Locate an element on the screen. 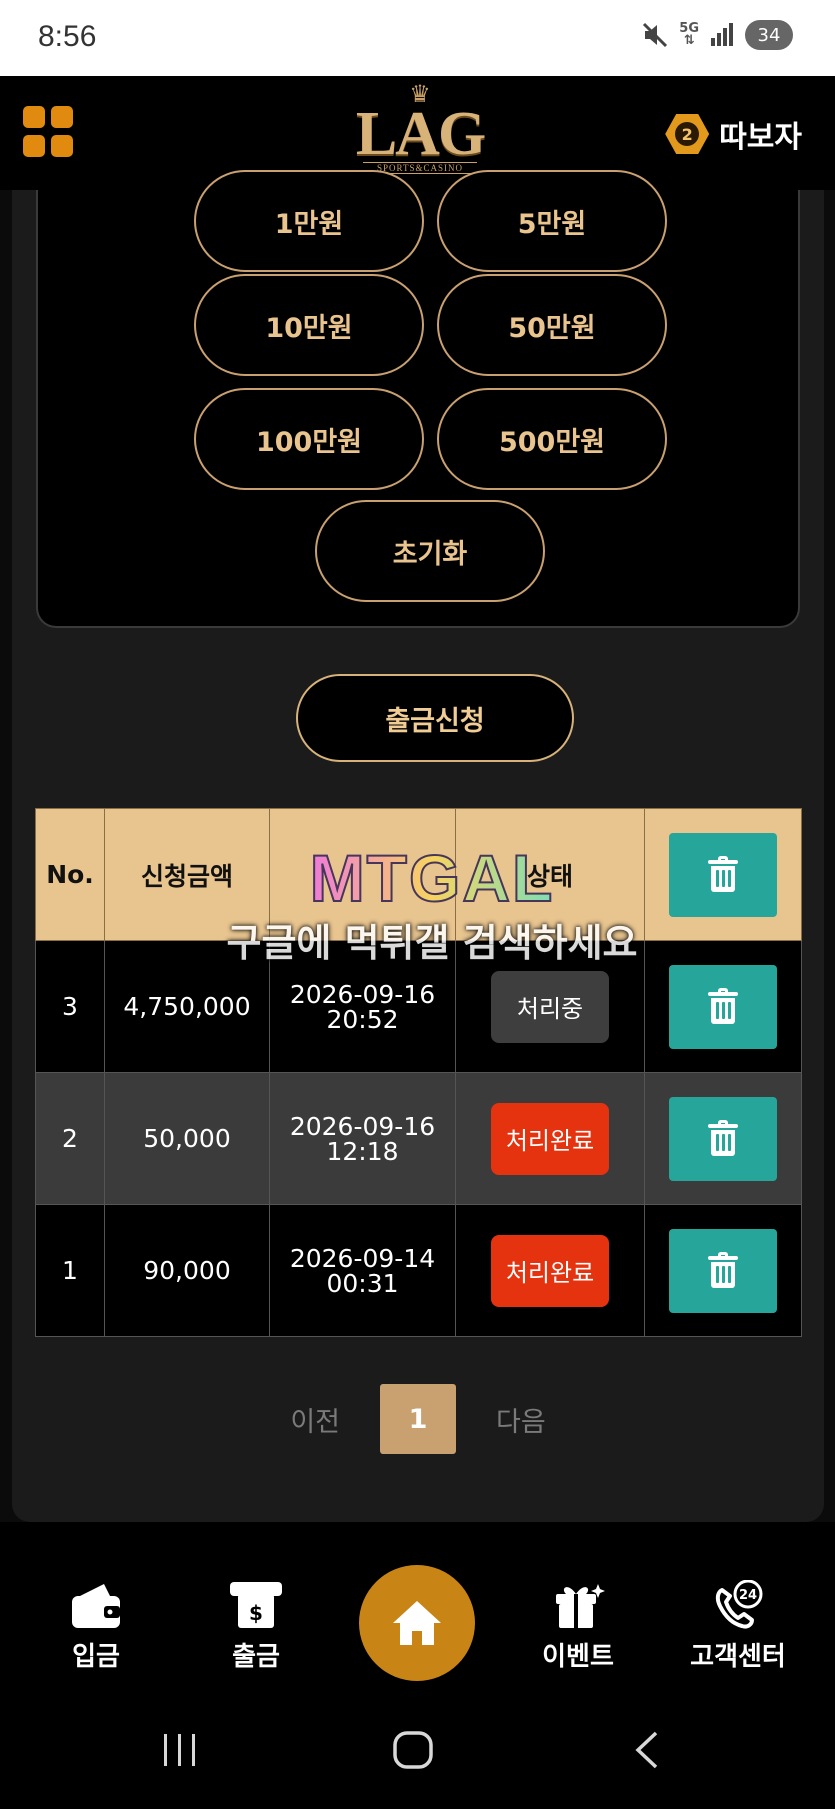  reset-button: 초기화 is located at coordinates (430, 551).